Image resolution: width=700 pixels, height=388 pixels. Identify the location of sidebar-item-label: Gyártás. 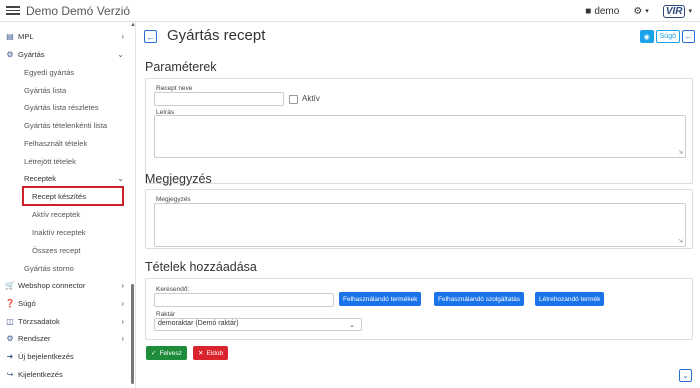
(31, 54).